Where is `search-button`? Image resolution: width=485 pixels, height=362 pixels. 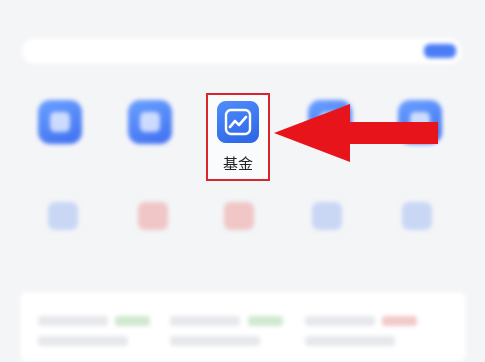 search-button is located at coordinates (440, 51).